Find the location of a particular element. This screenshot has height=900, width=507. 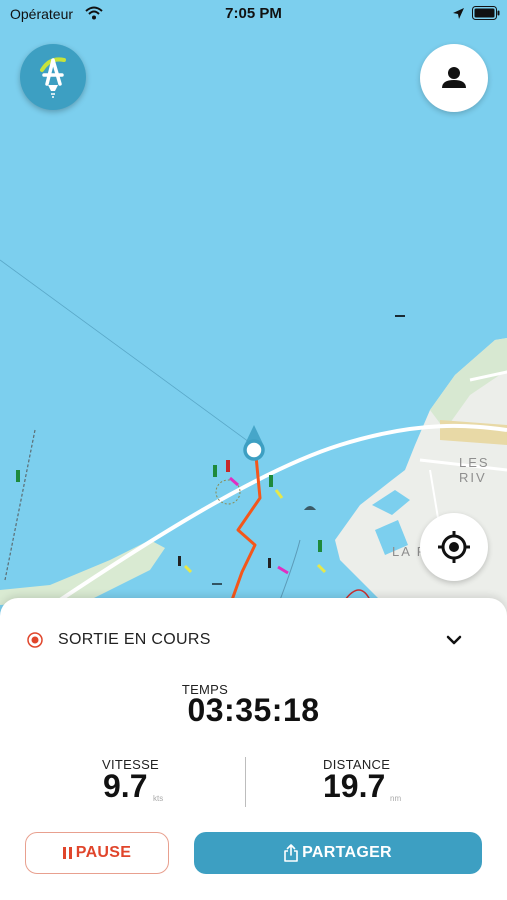

status-time: 7:05 PM is located at coordinates (253, 13).